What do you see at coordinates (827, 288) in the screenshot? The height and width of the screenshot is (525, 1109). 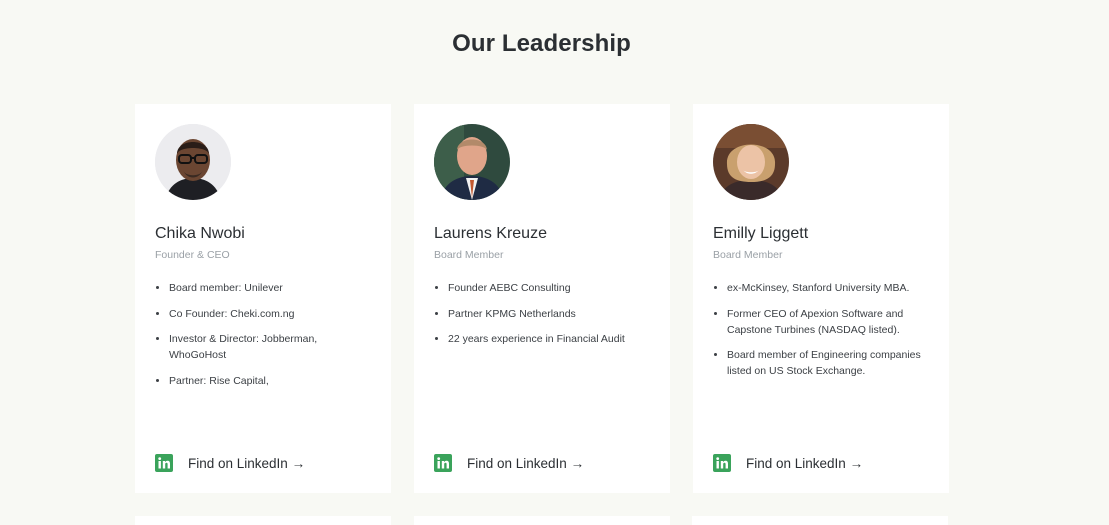 I see `list-item: ex-McKinsey, Stanford University MBA.` at bounding box center [827, 288].